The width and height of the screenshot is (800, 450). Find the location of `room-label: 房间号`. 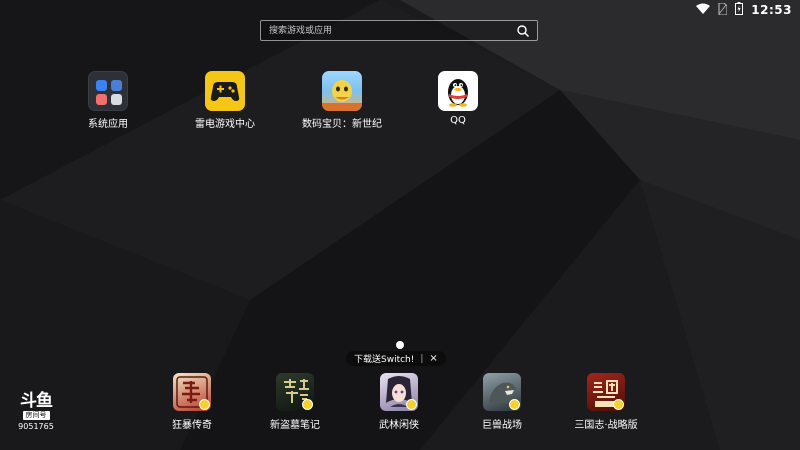

room-label: 房间号 is located at coordinates (36, 415).